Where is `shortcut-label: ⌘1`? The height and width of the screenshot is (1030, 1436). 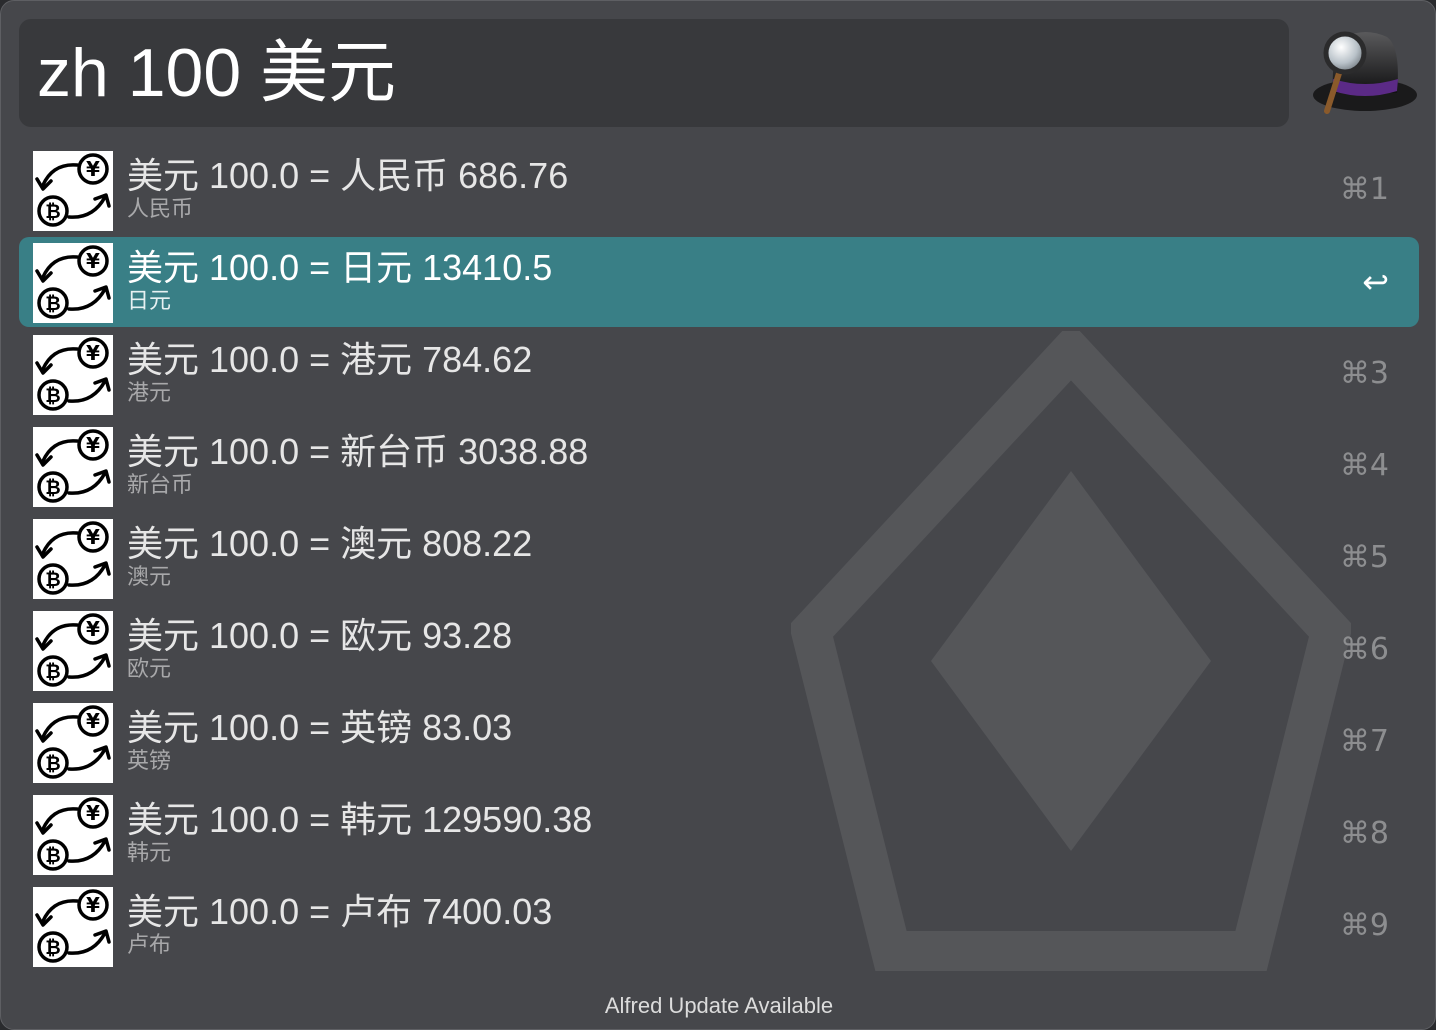 shortcut-label: ⌘1 is located at coordinates (1364, 189).